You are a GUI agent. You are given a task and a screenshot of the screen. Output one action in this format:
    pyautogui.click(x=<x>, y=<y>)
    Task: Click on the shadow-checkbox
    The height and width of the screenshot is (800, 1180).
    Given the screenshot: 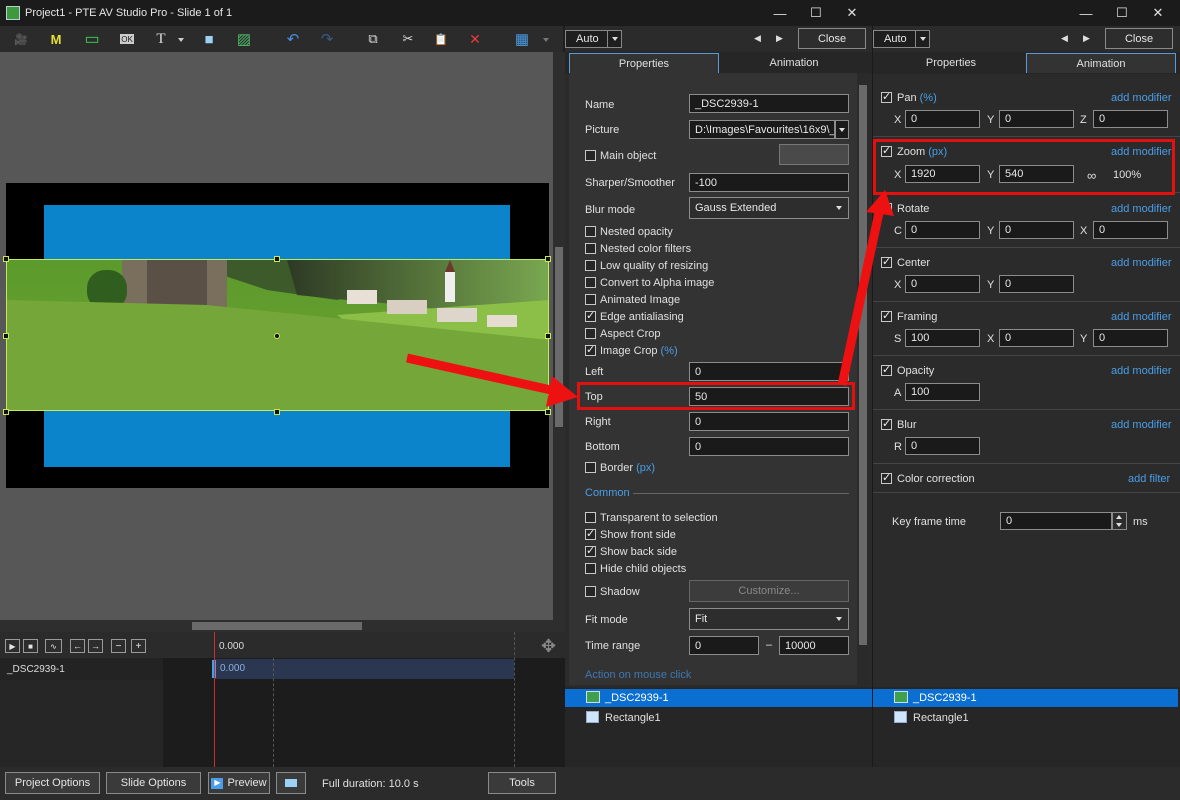 What is the action you would take?
    pyautogui.click(x=590, y=591)
    